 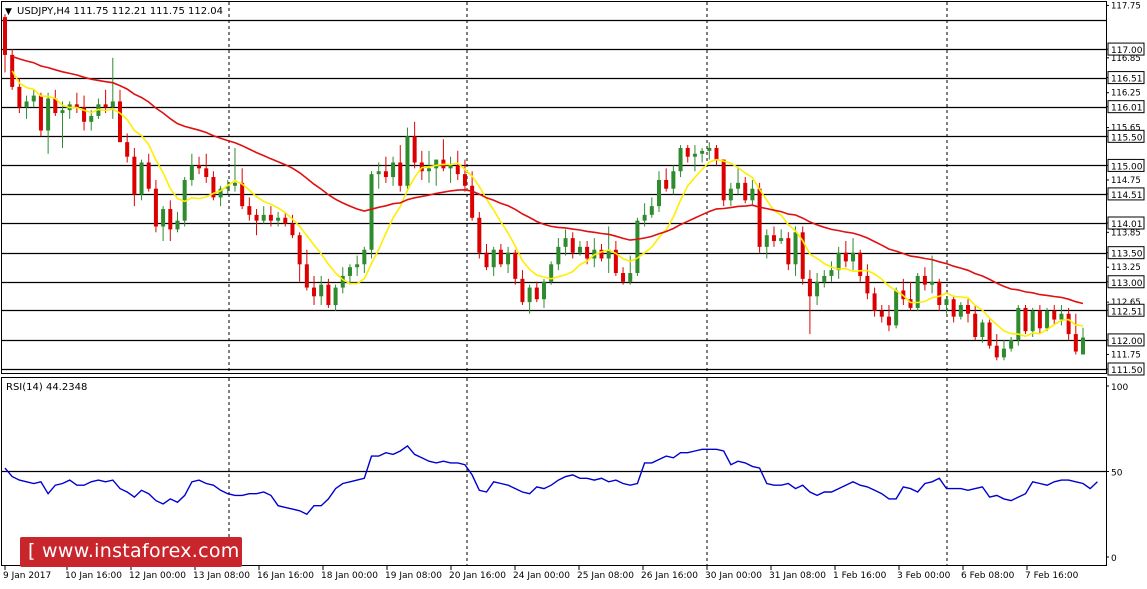 What do you see at coordinates (1126, 355) in the screenshot?
I see `price-label: 111.75` at bounding box center [1126, 355].